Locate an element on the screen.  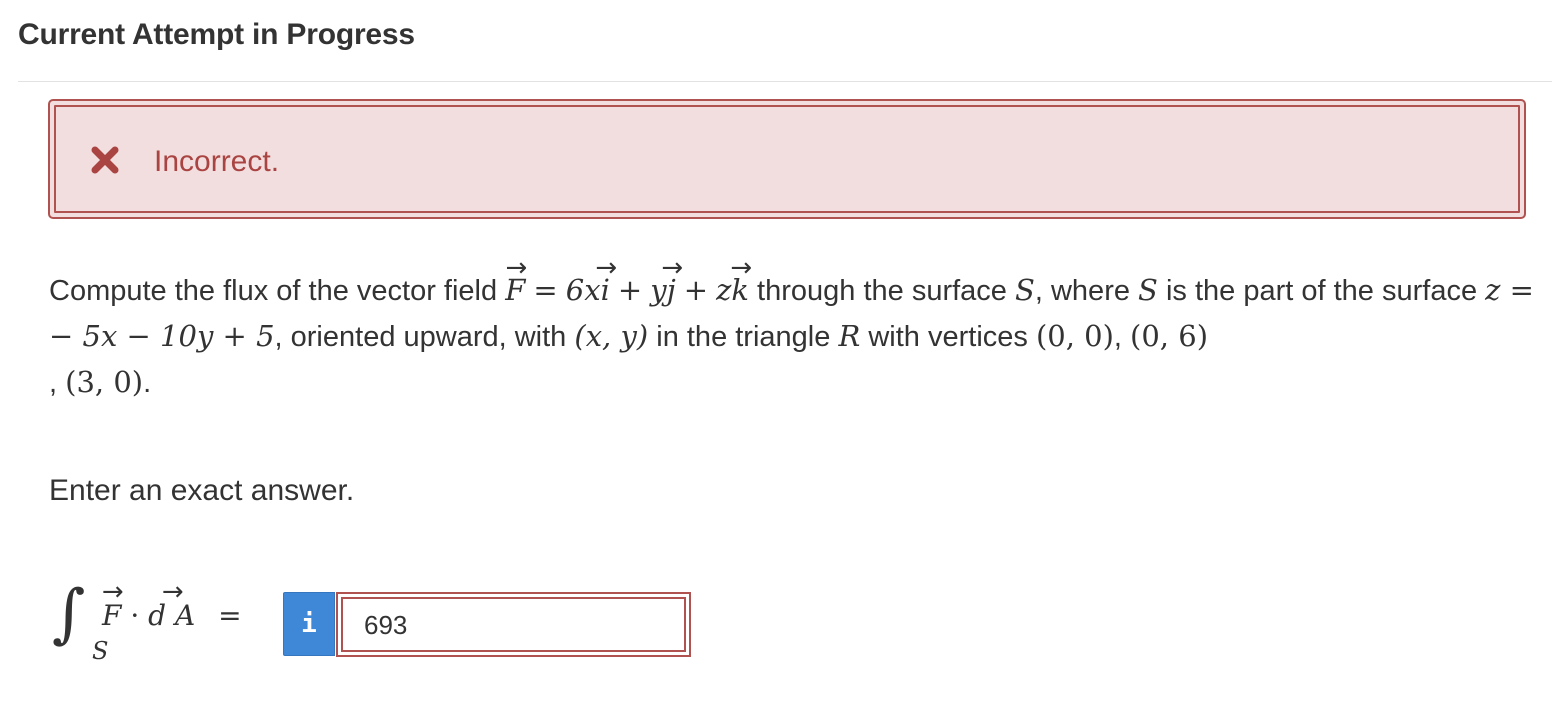
question-text-segment: , where is located at coordinates (1082, 291).